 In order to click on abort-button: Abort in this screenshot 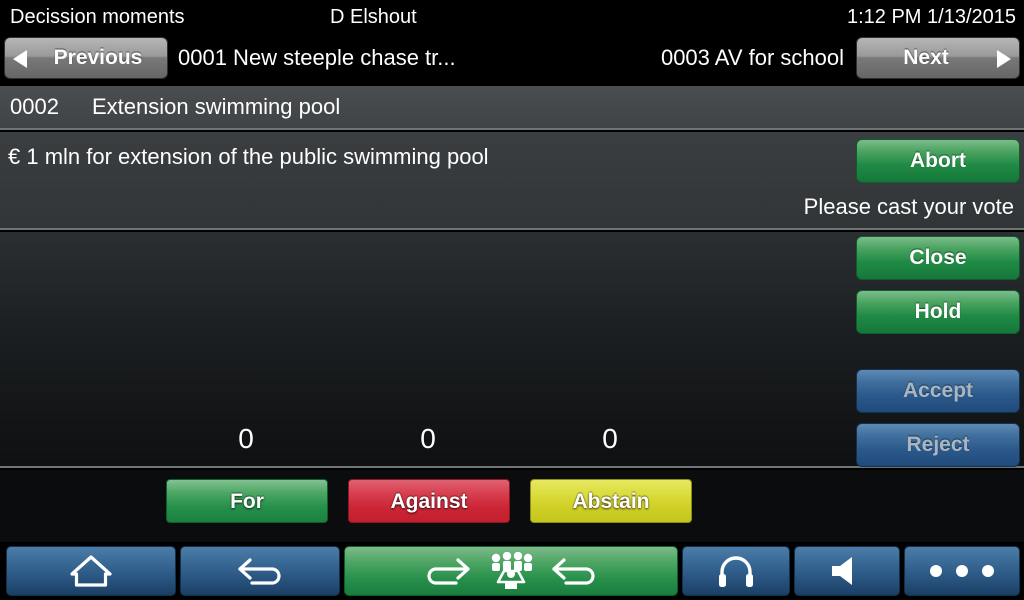, I will do `click(938, 161)`.